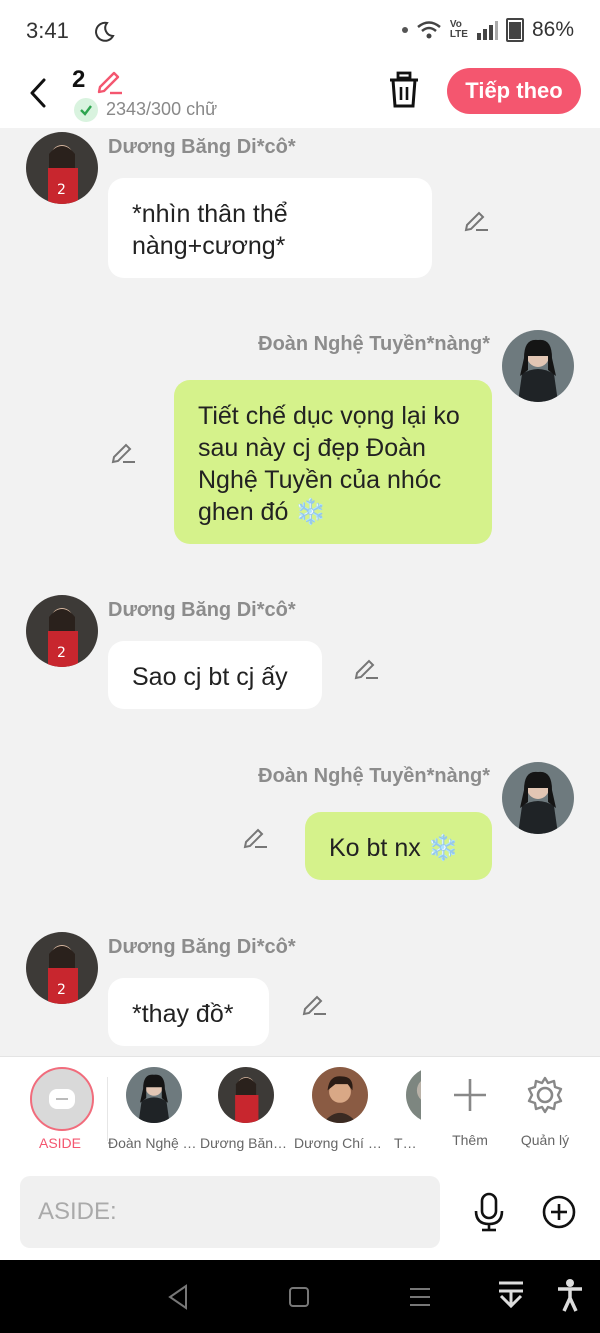 This screenshot has height=1333, width=600. Describe the element at coordinates (404, 90) in the screenshot. I see `trash-icon` at that location.